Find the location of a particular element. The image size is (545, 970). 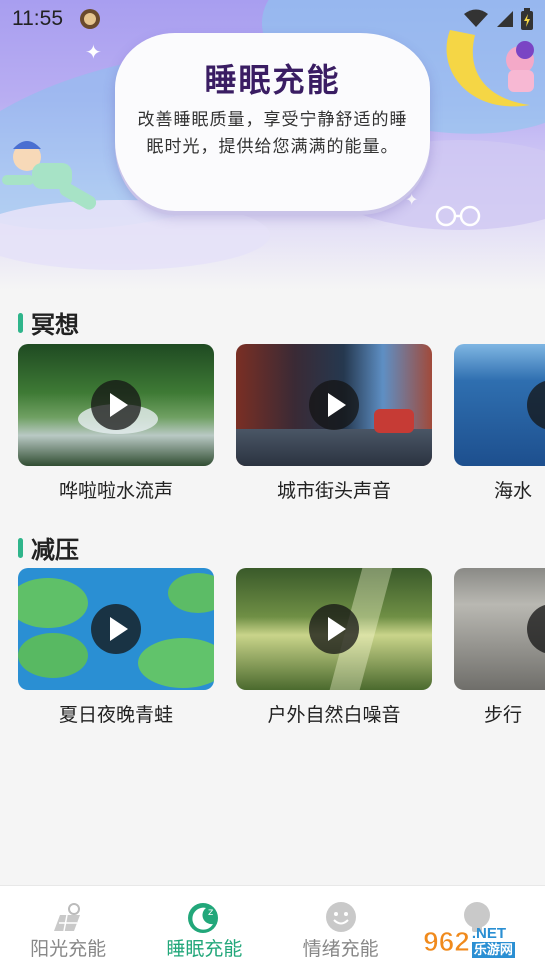

hero-info-card: 睡眠充能 改善睡眠质量，享受宁静舒适的睡眠时光，提供给您满满的能量。 is located at coordinates (272, 122).